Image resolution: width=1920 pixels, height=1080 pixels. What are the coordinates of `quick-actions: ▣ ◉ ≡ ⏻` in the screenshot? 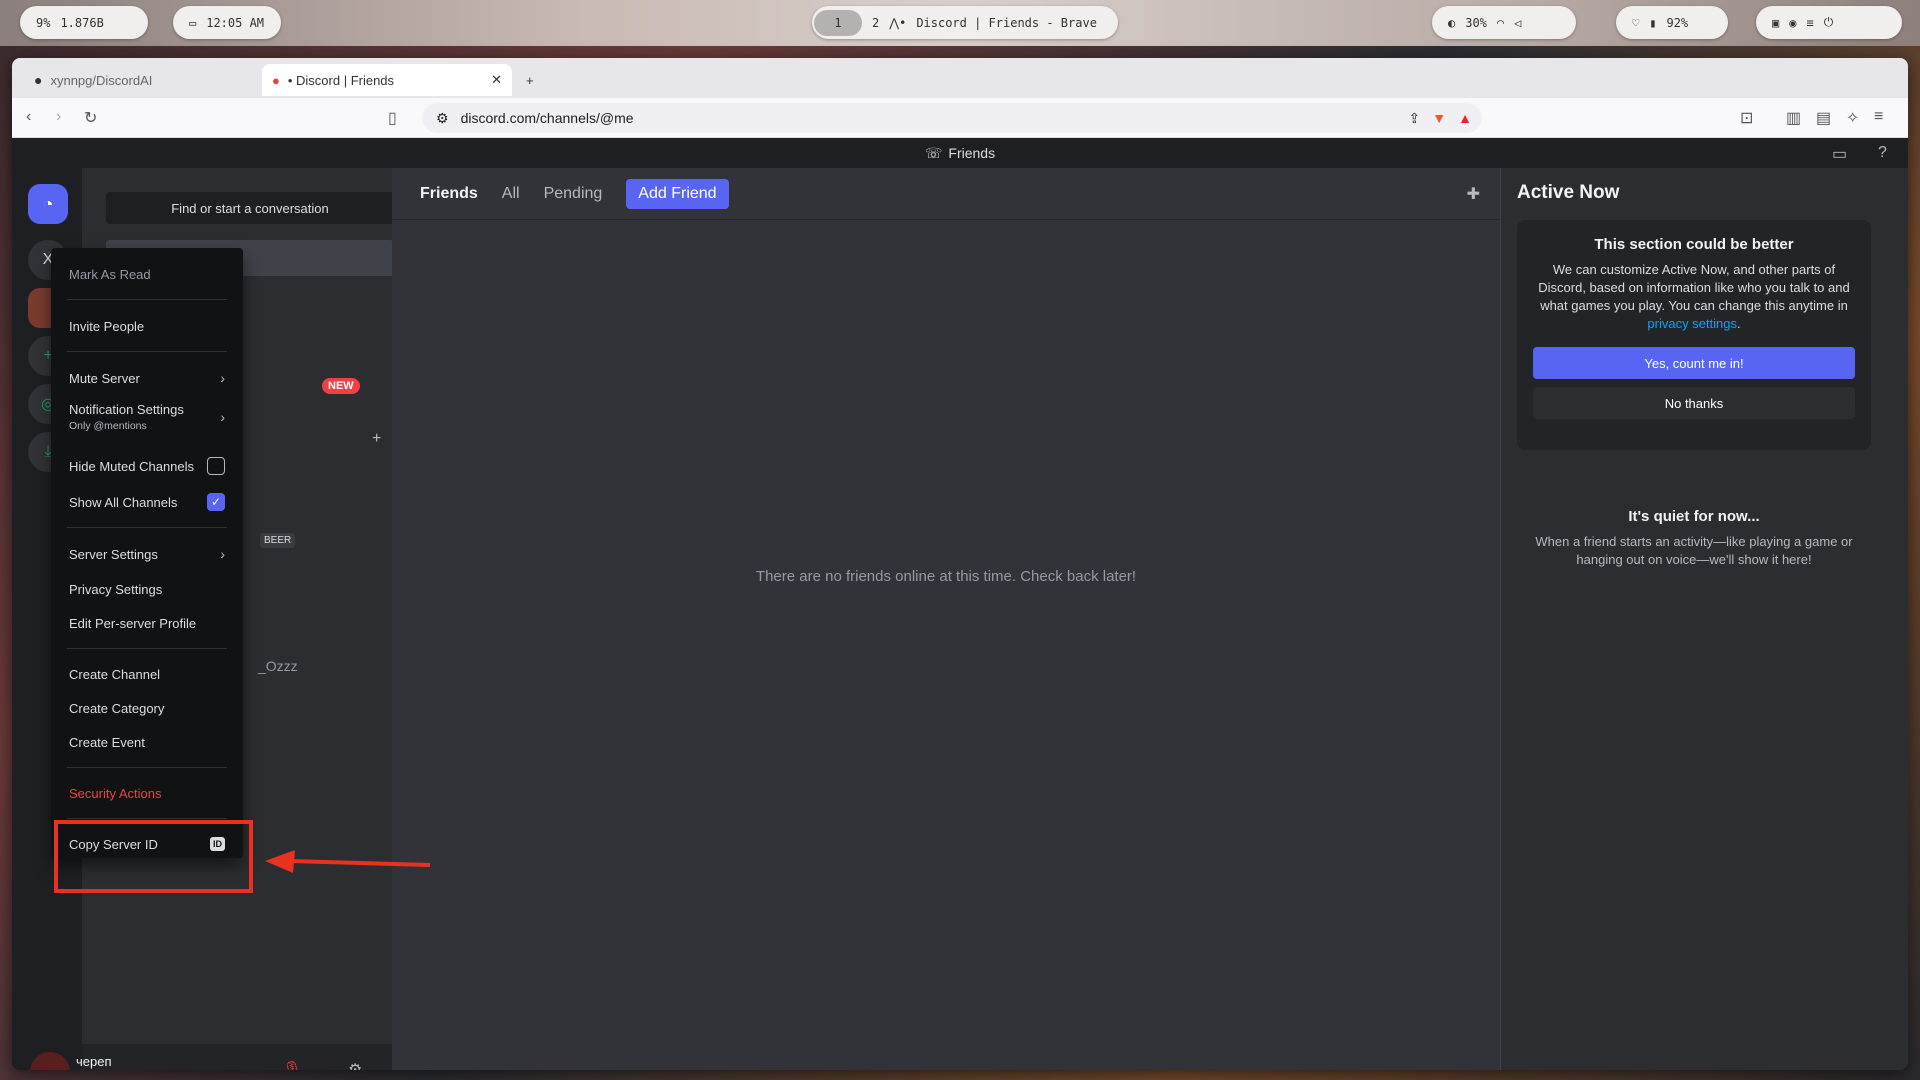 It's located at (1829, 22).